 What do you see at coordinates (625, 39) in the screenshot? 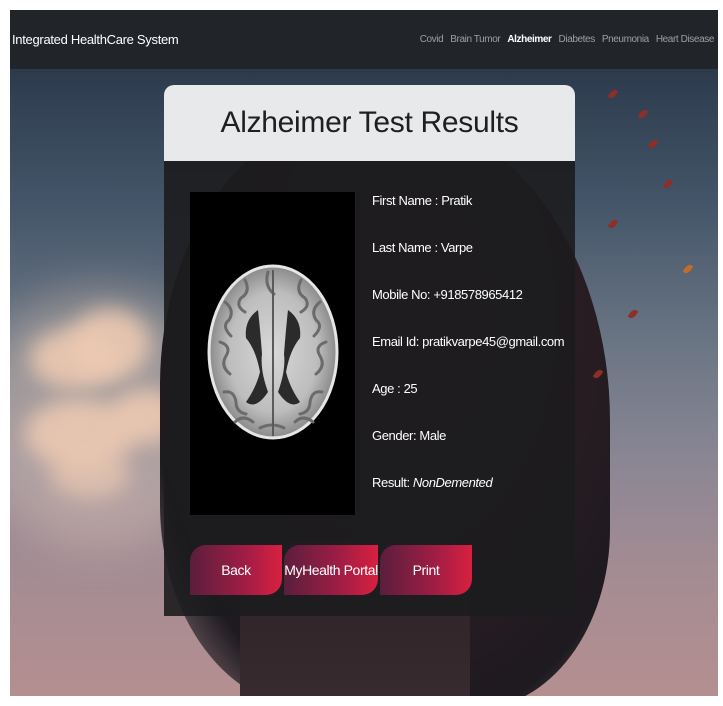
I see `nav-link-pneumonia: Pneumonia` at bounding box center [625, 39].